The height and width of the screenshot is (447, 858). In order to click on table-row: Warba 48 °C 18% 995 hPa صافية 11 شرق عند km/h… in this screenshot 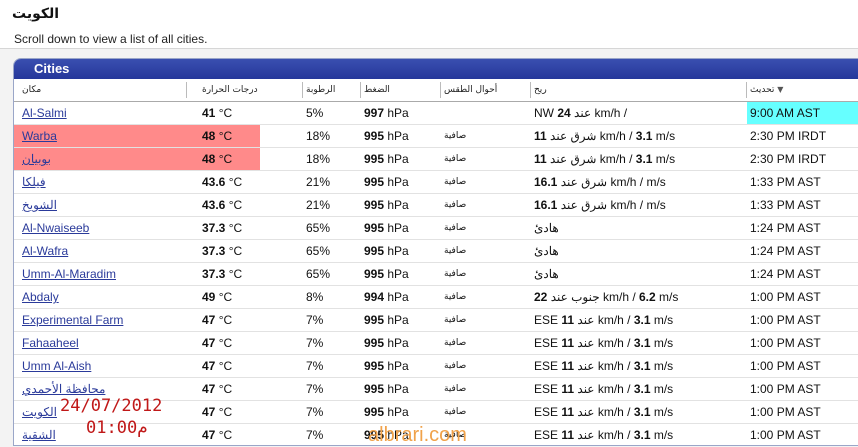, I will do `click(436, 136)`.